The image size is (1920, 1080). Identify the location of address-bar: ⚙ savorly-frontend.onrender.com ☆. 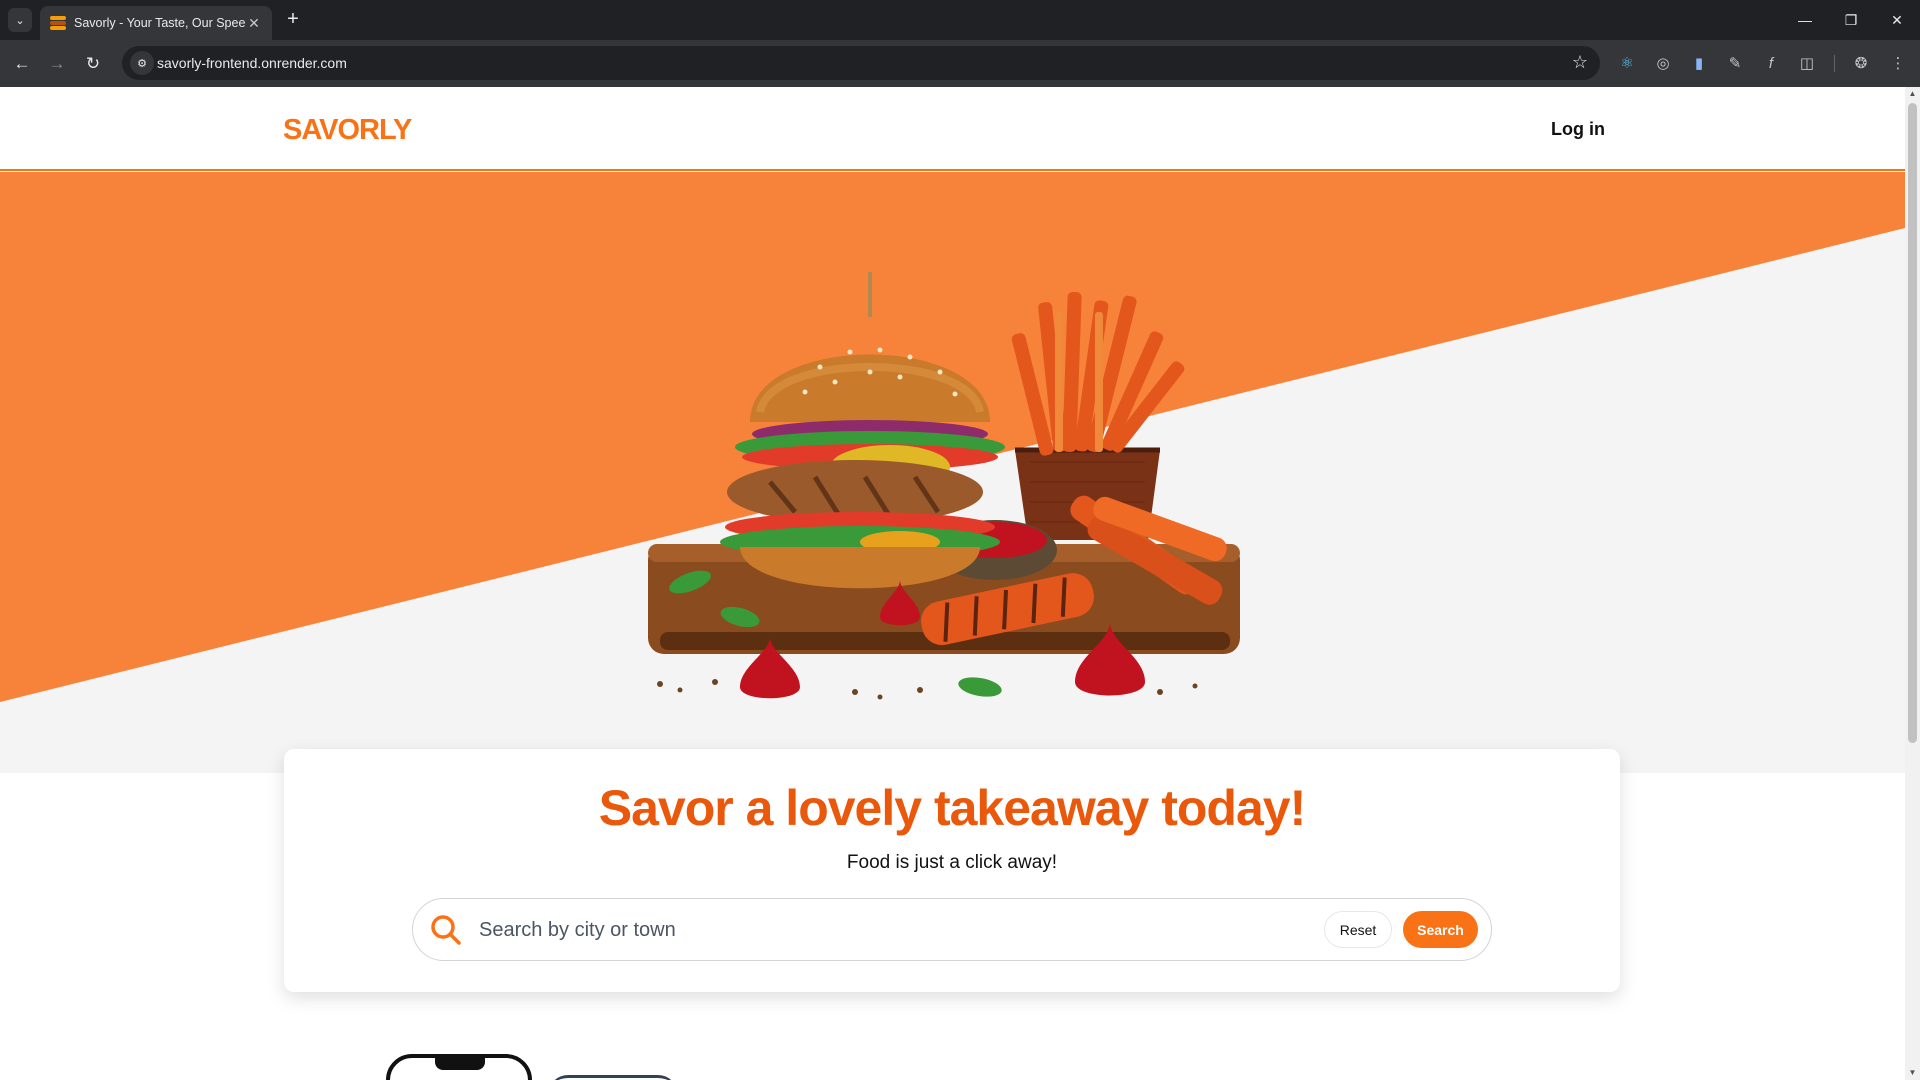
(861, 63).